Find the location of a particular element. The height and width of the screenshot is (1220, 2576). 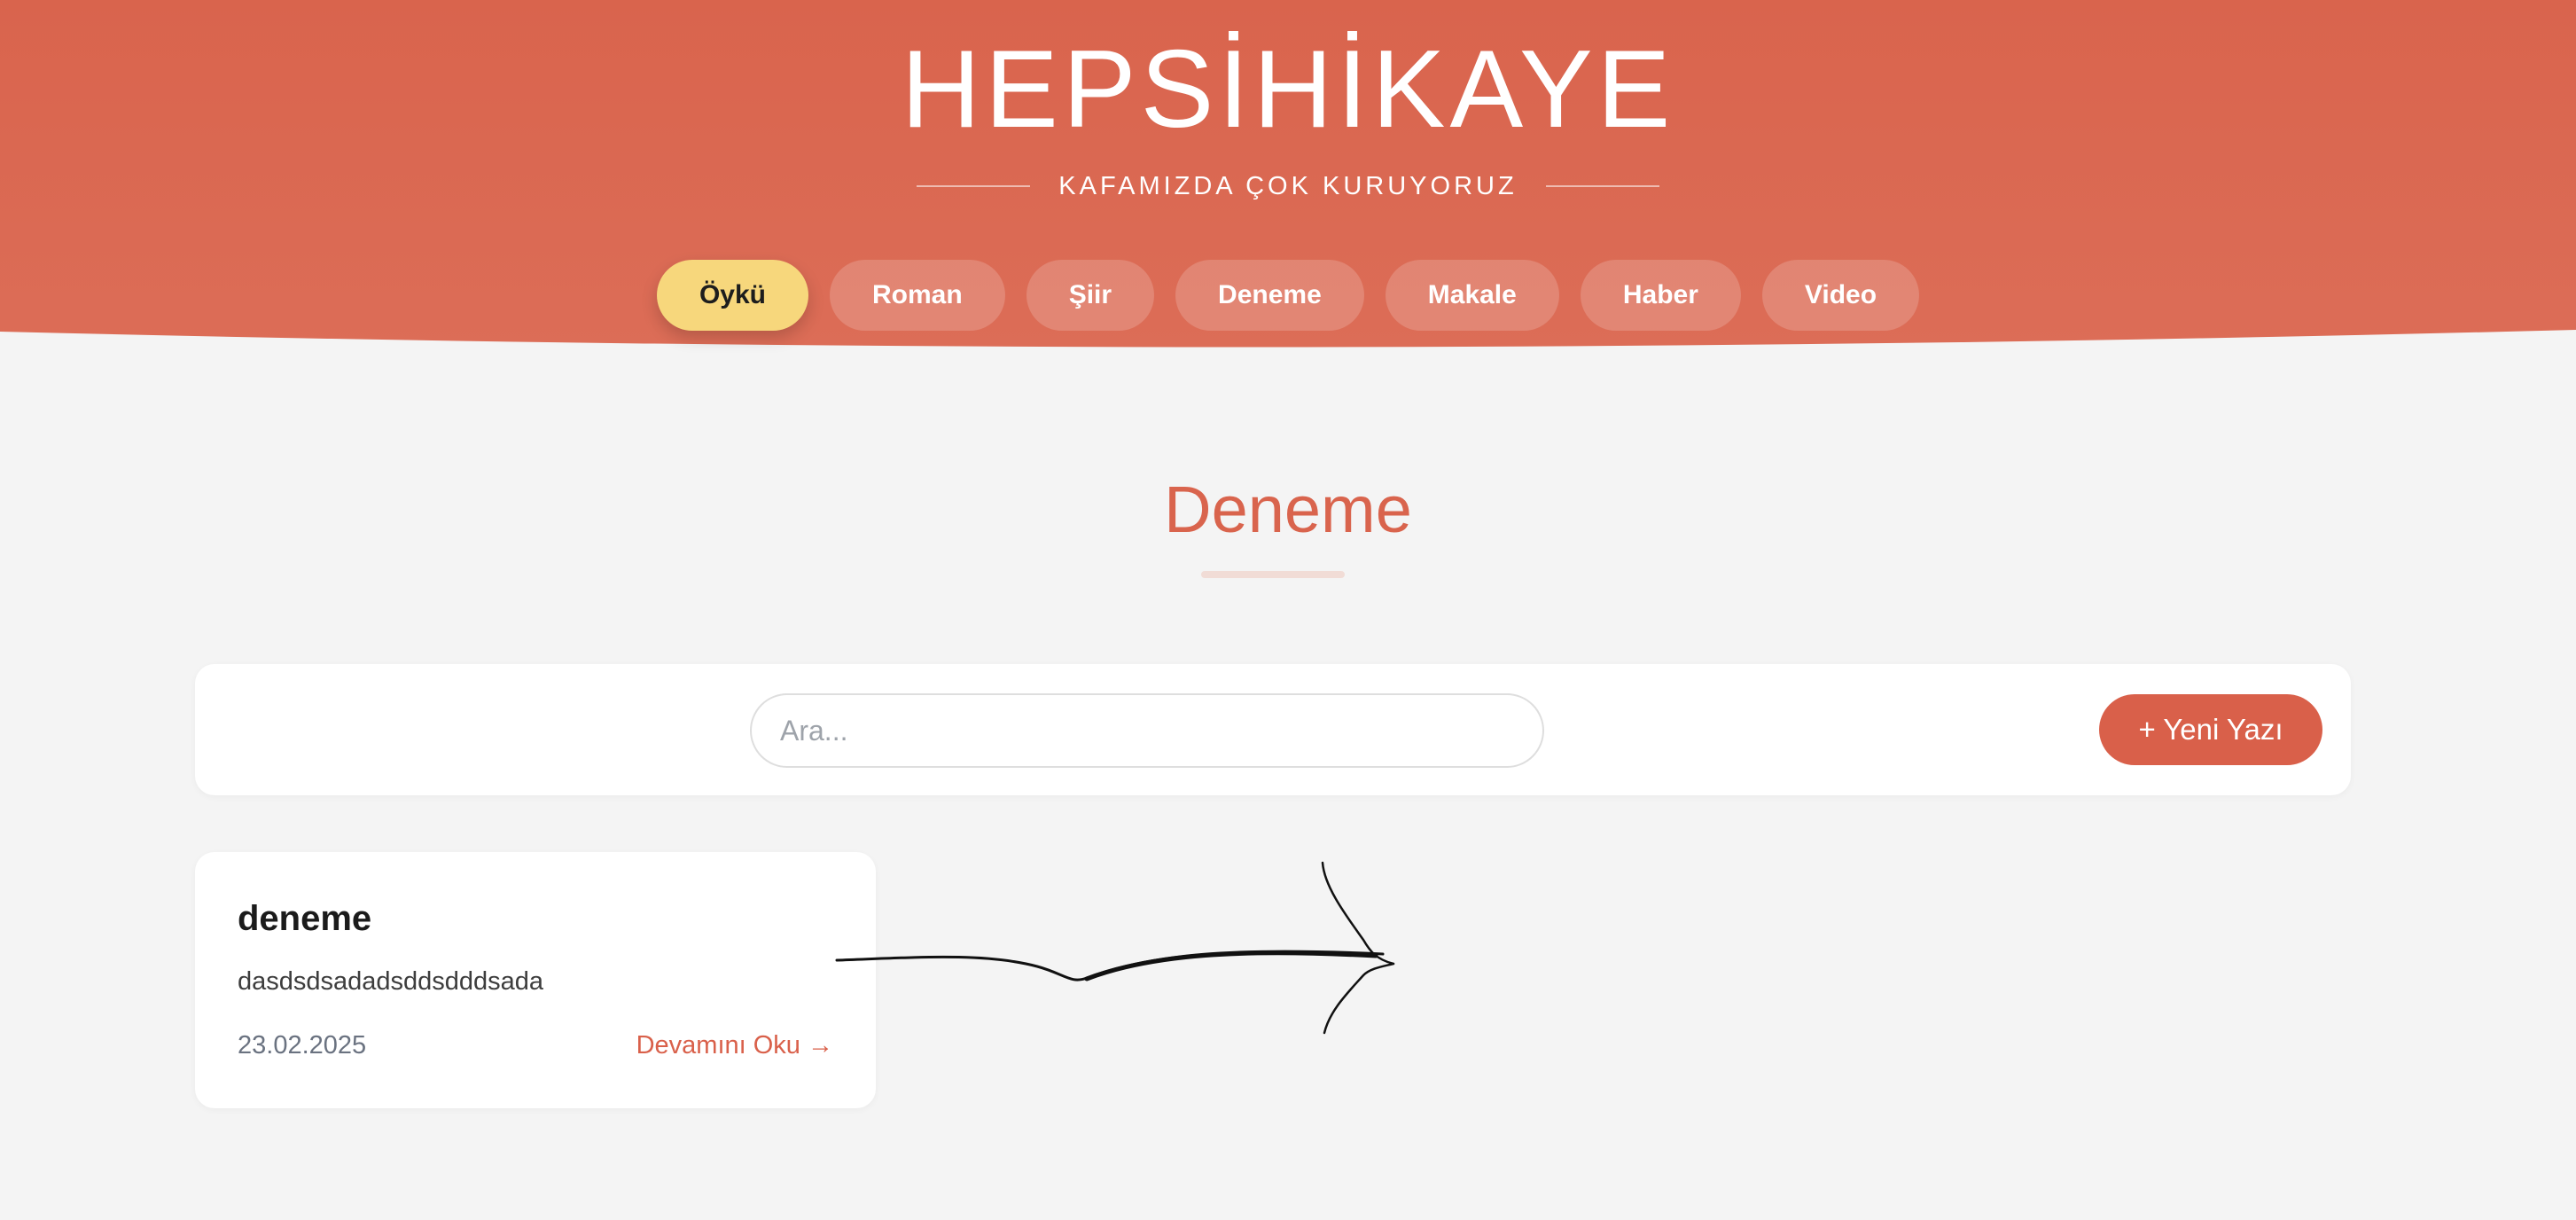

new-post-button: + Yeni Yazı is located at coordinates (2210, 729).